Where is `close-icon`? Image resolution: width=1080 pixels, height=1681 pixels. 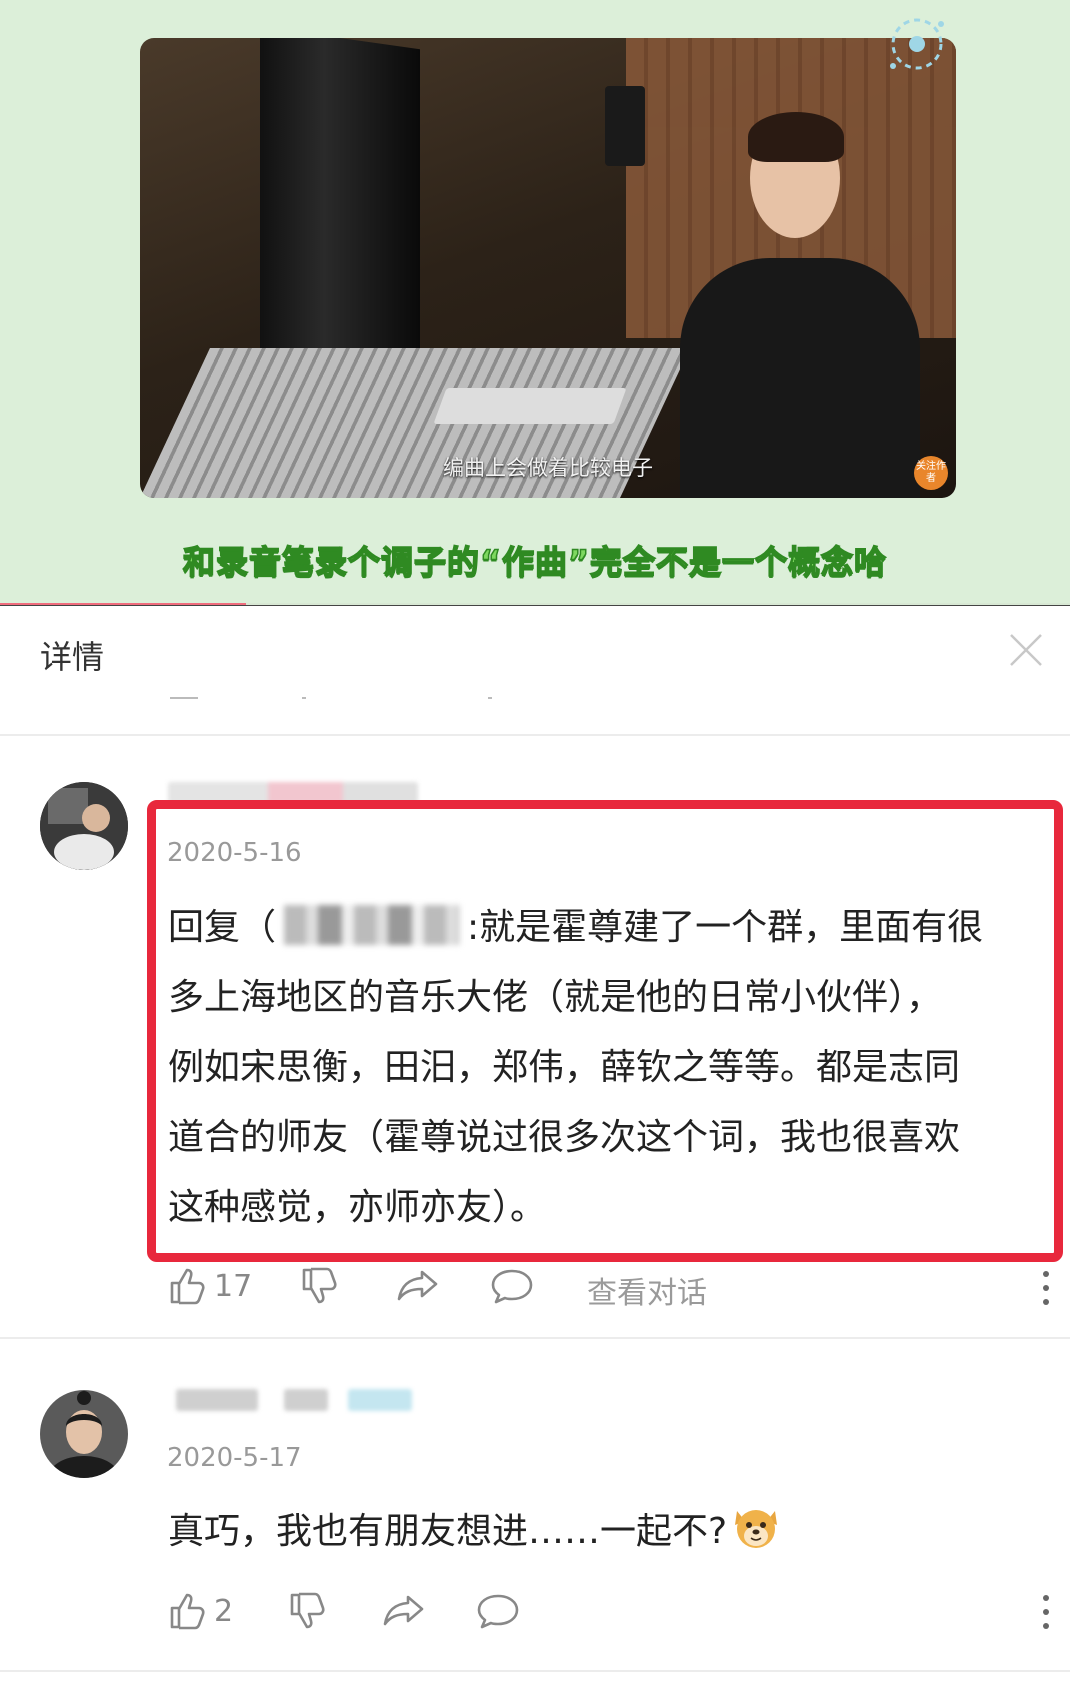 close-icon is located at coordinates (1026, 650).